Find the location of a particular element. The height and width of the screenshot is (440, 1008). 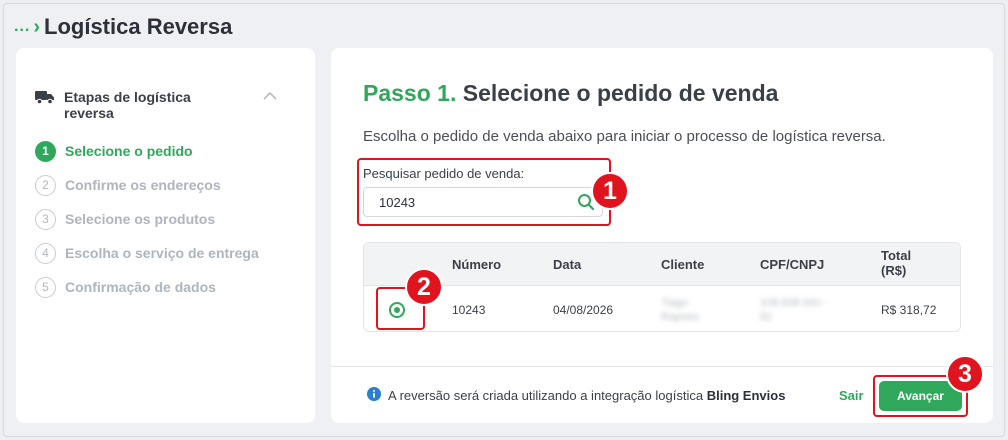

step-label: Confirme os endereços is located at coordinates (143, 185).